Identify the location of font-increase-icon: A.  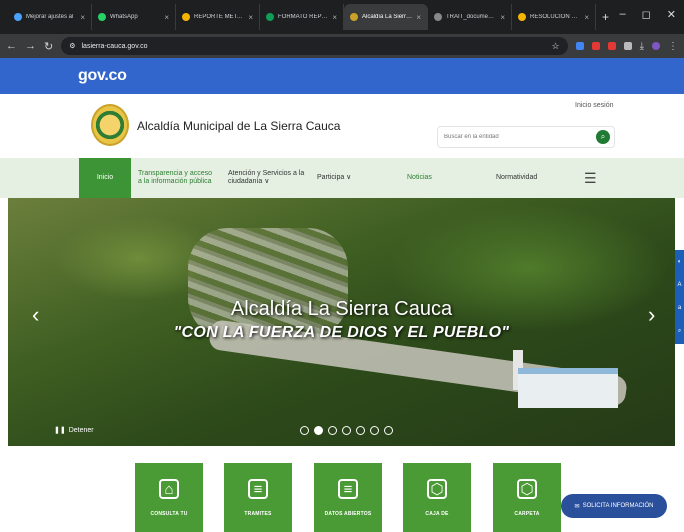
(679, 285).